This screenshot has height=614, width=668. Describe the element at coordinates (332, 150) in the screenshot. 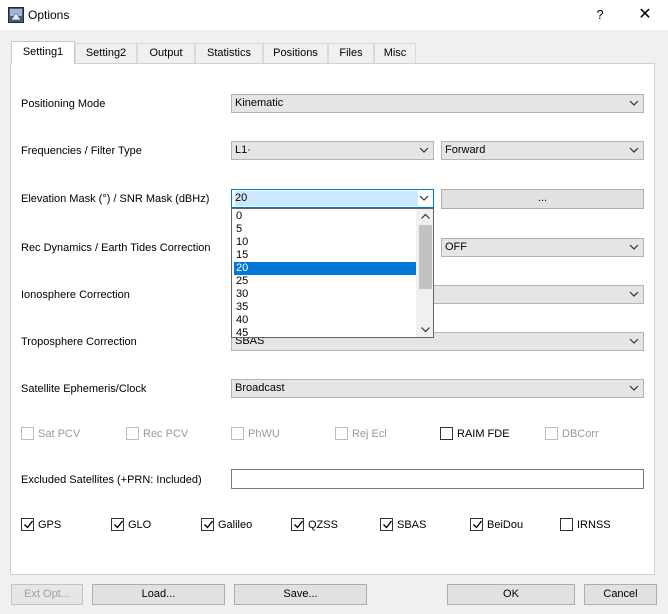

I see `frequencies-select: L1·` at that location.